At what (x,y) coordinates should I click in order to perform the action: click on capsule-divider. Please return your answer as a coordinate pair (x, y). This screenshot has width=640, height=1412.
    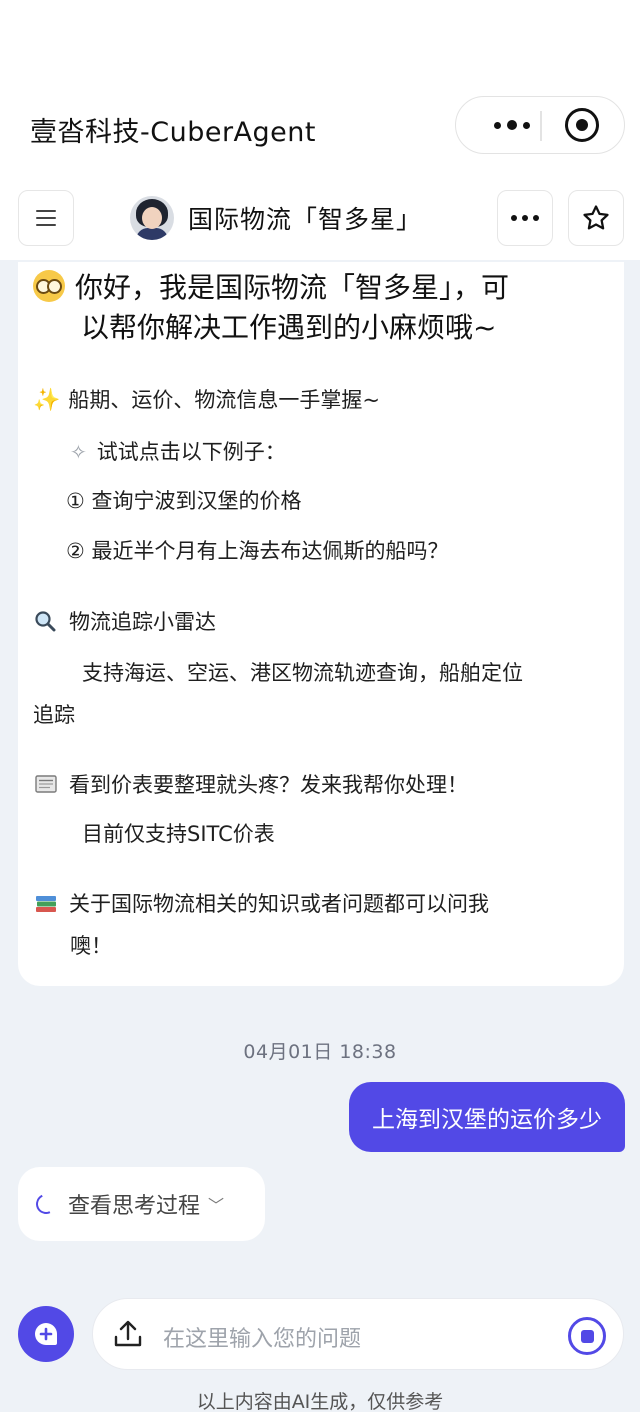
    Looking at the image, I should click on (541, 126).